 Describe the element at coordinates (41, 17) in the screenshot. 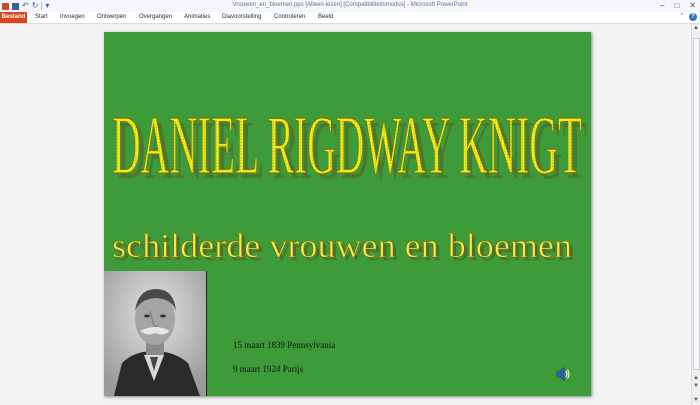

I see `tab-start: Start` at that location.